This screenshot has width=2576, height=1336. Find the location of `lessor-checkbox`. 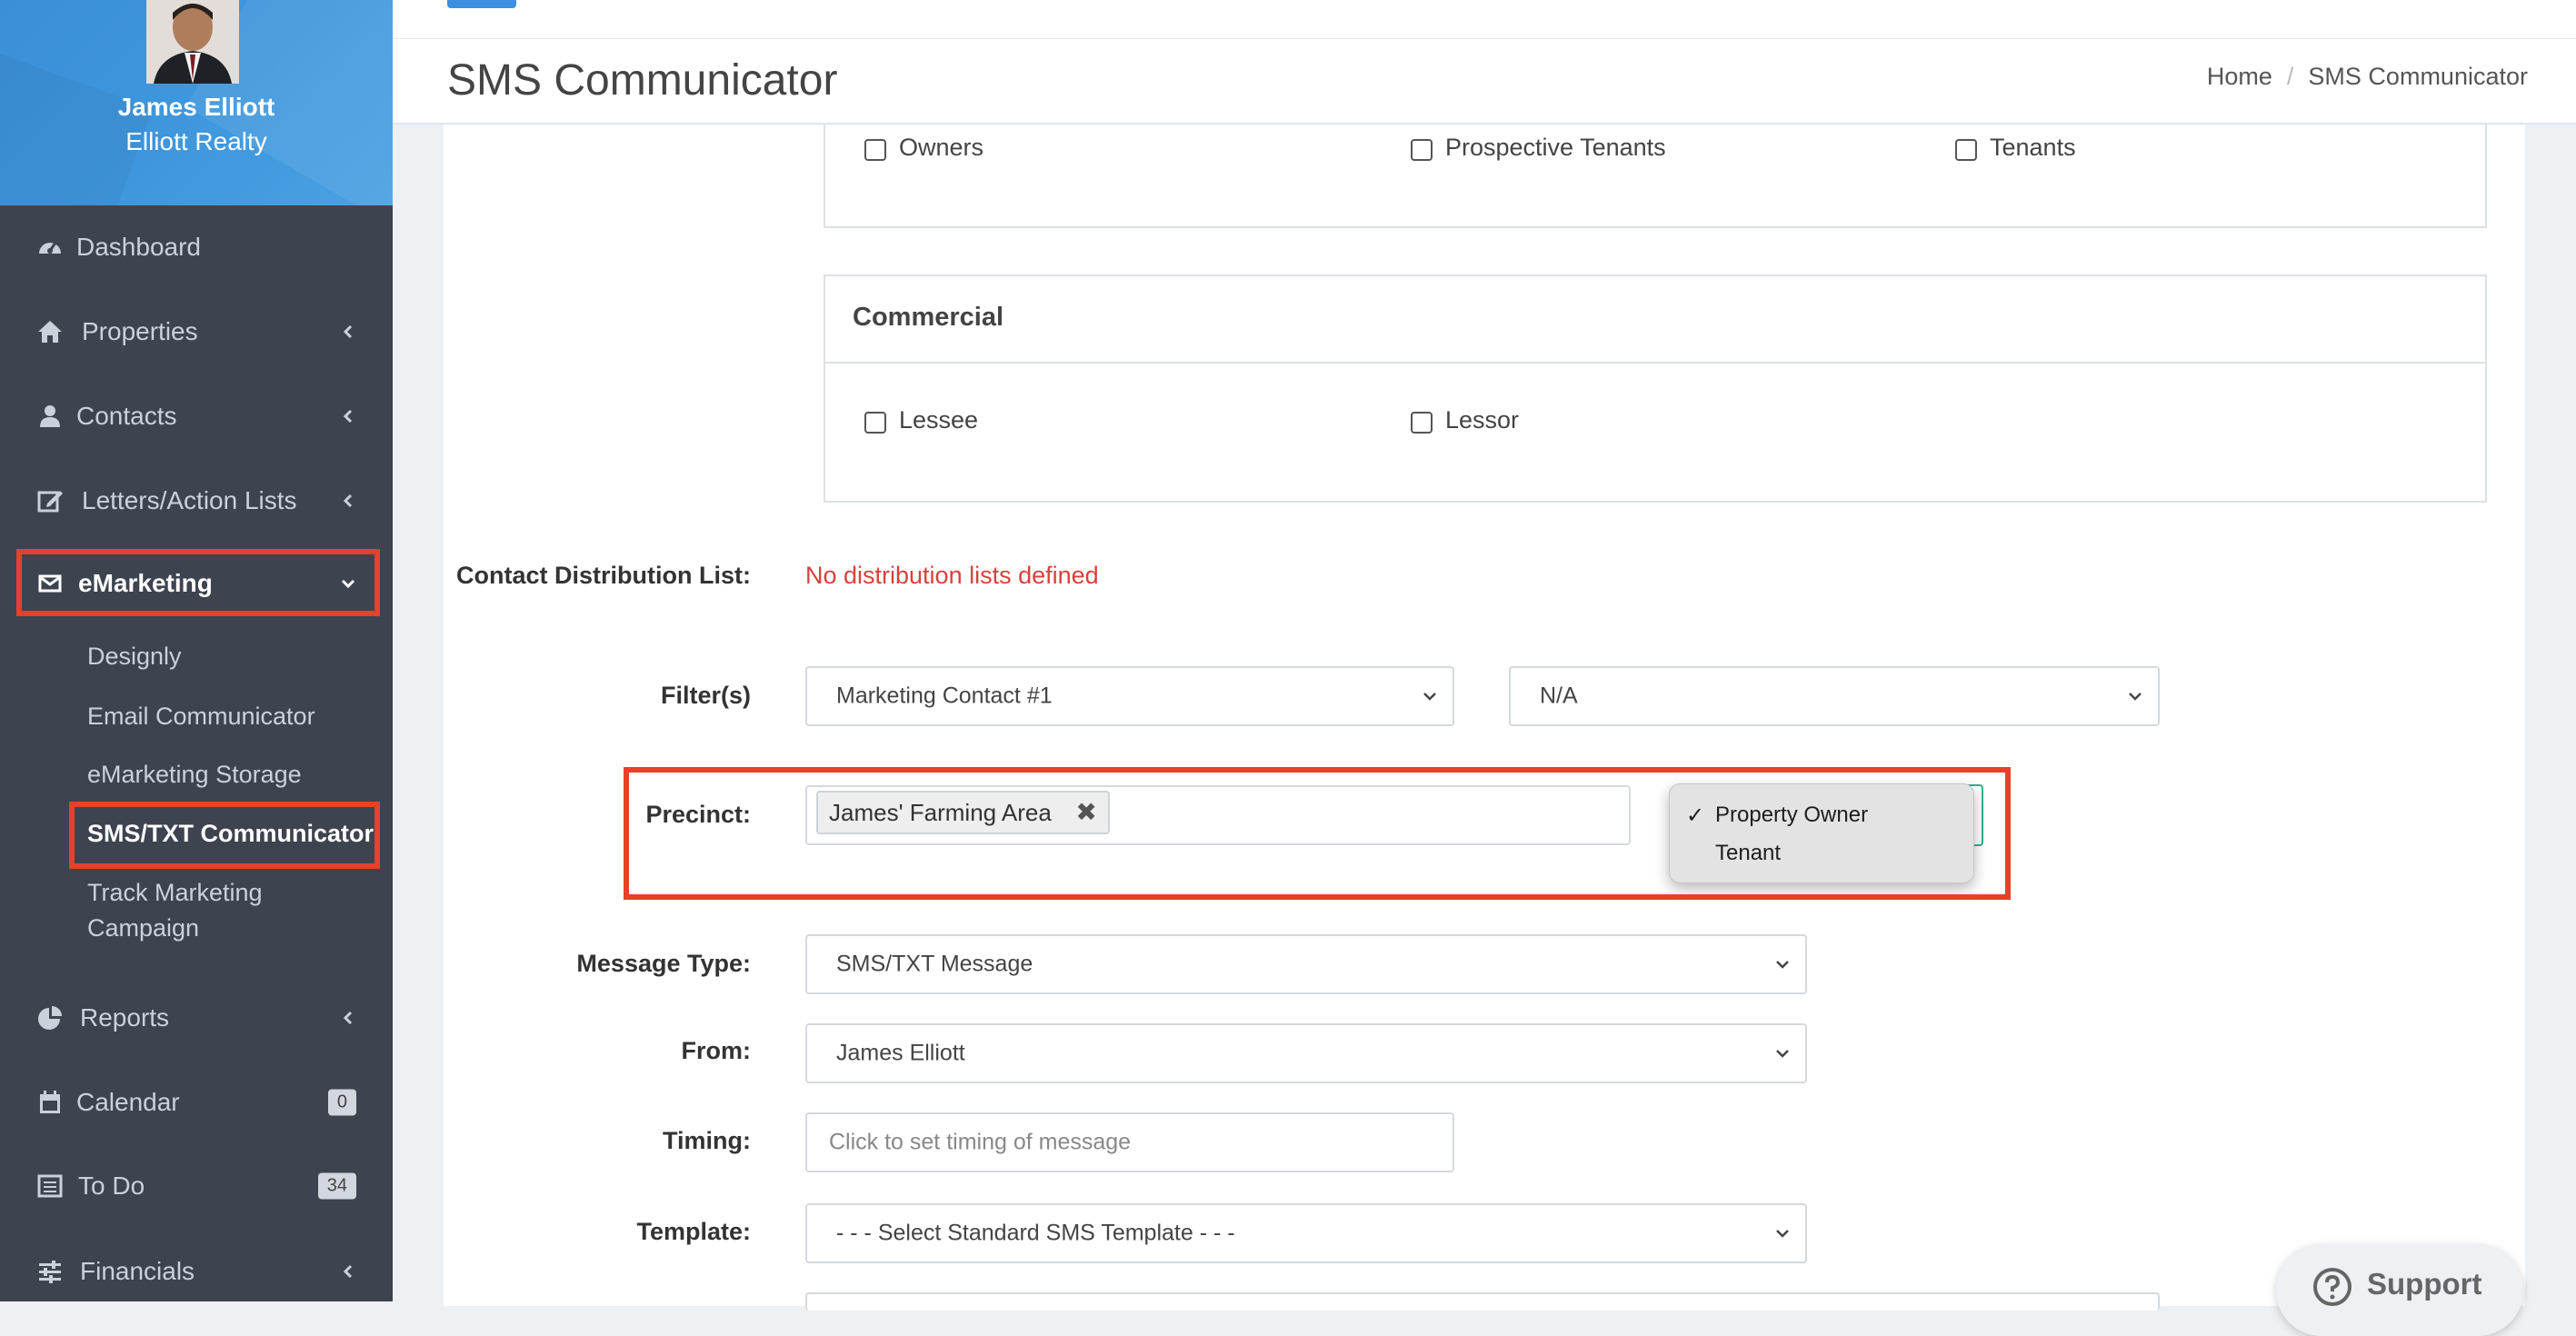

lessor-checkbox is located at coordinates (1422, 423).